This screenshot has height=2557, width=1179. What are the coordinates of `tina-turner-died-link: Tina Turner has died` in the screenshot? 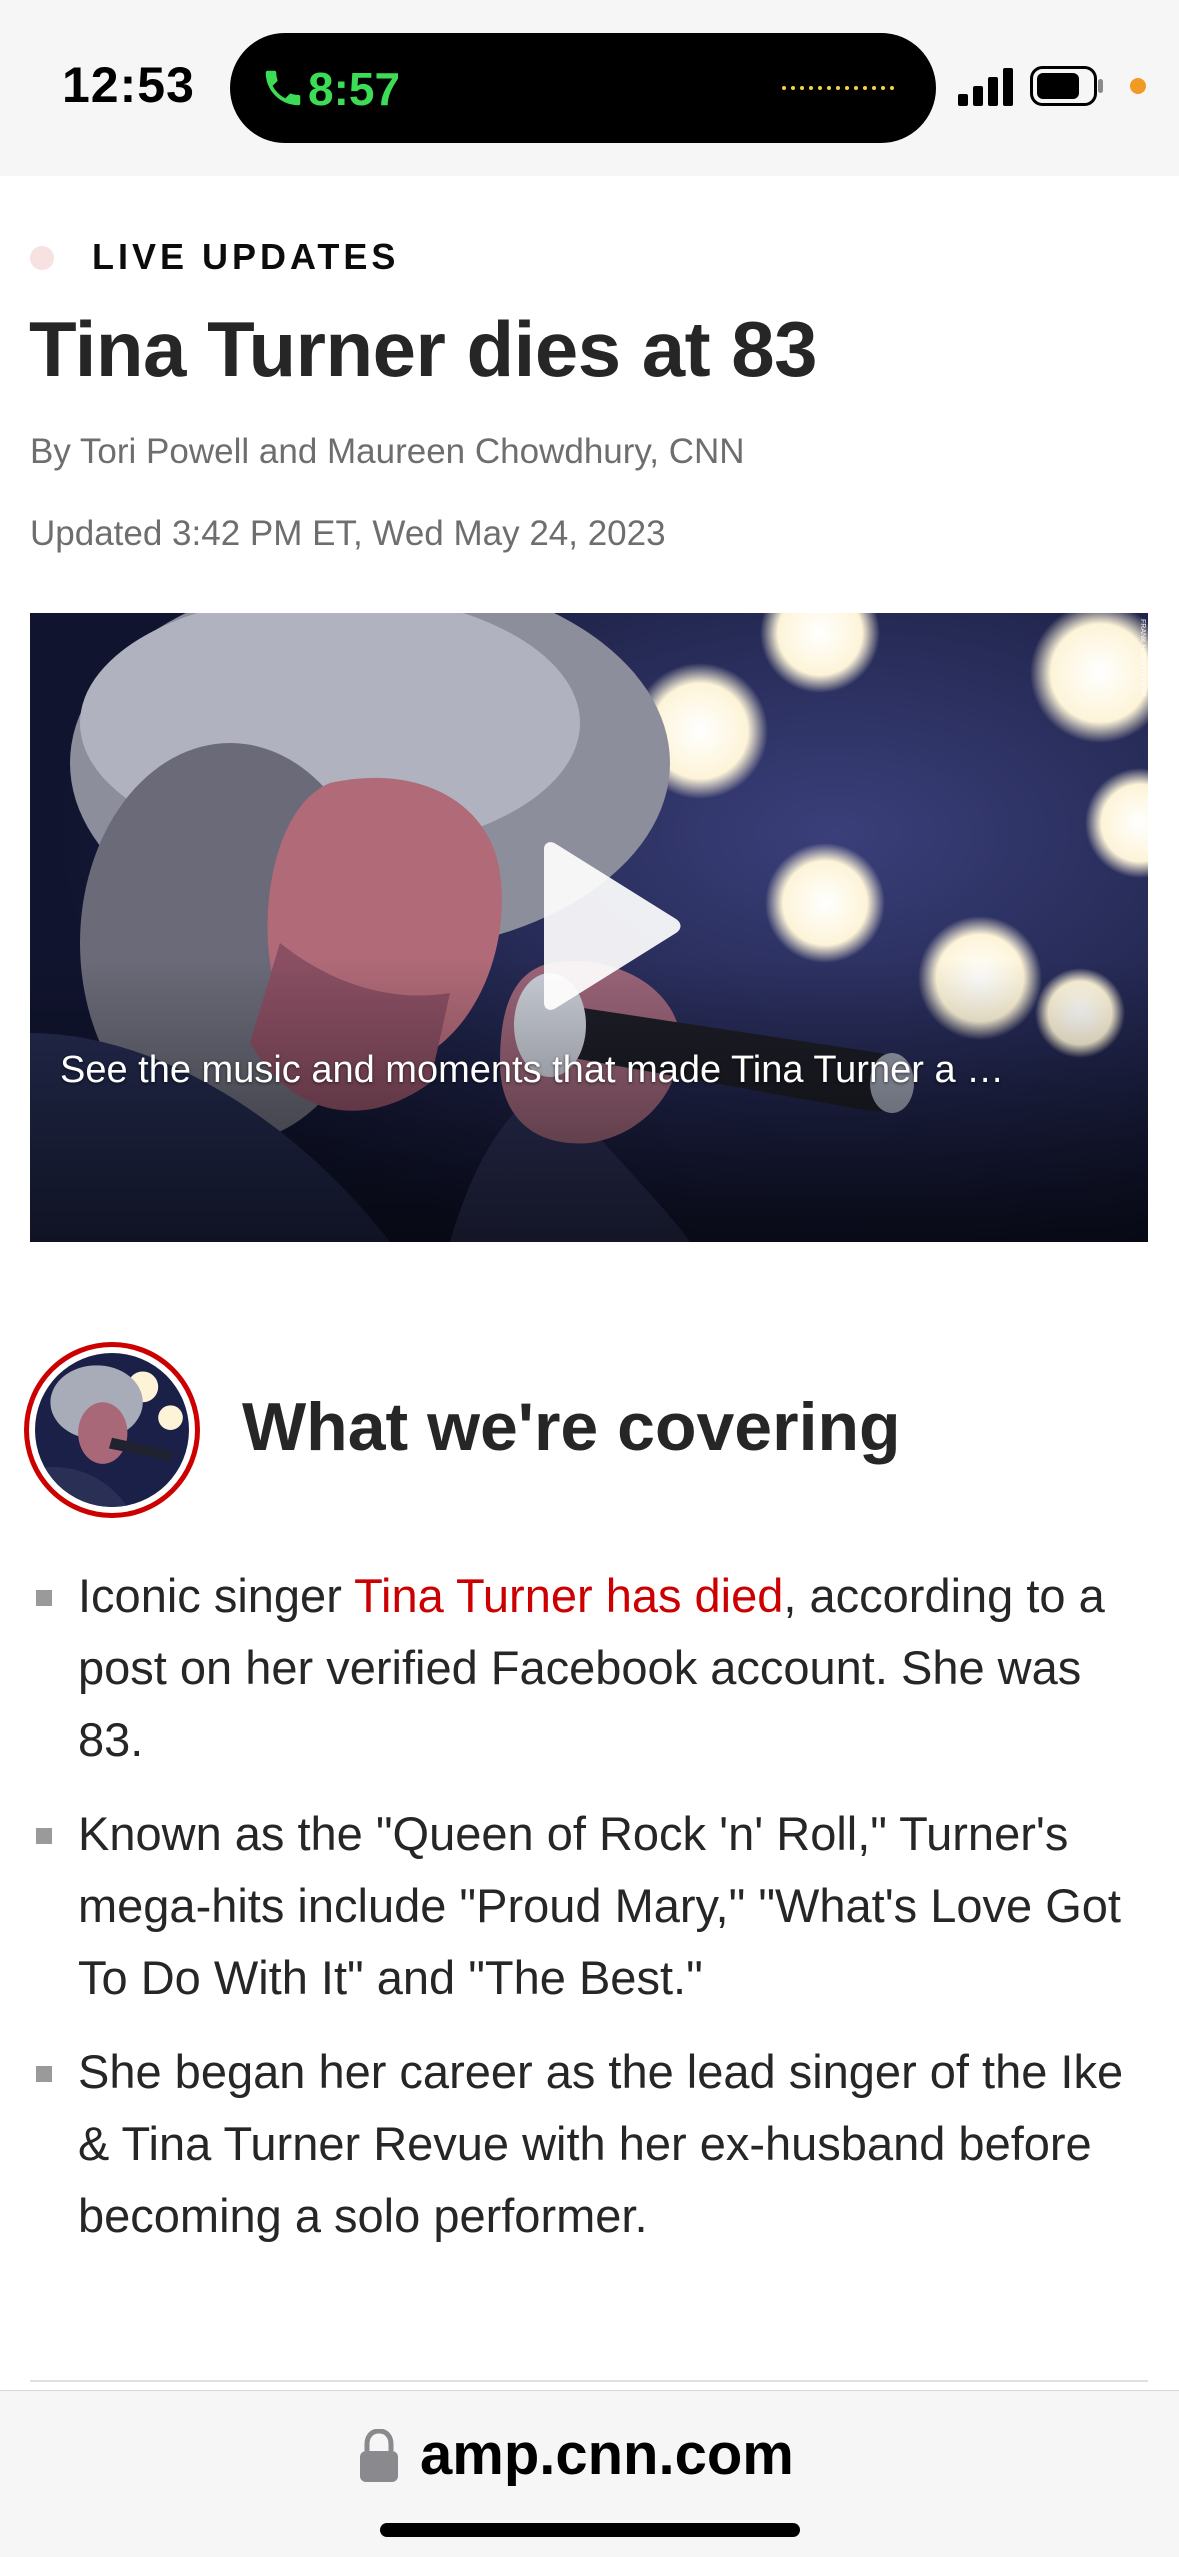 It's located at (568, 1595).